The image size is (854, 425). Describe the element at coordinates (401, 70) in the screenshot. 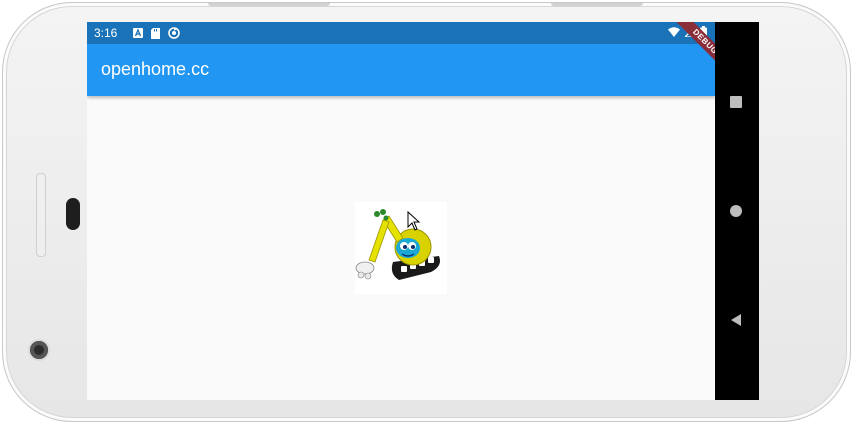

I see `app-bar: openhome.cc` at that location.